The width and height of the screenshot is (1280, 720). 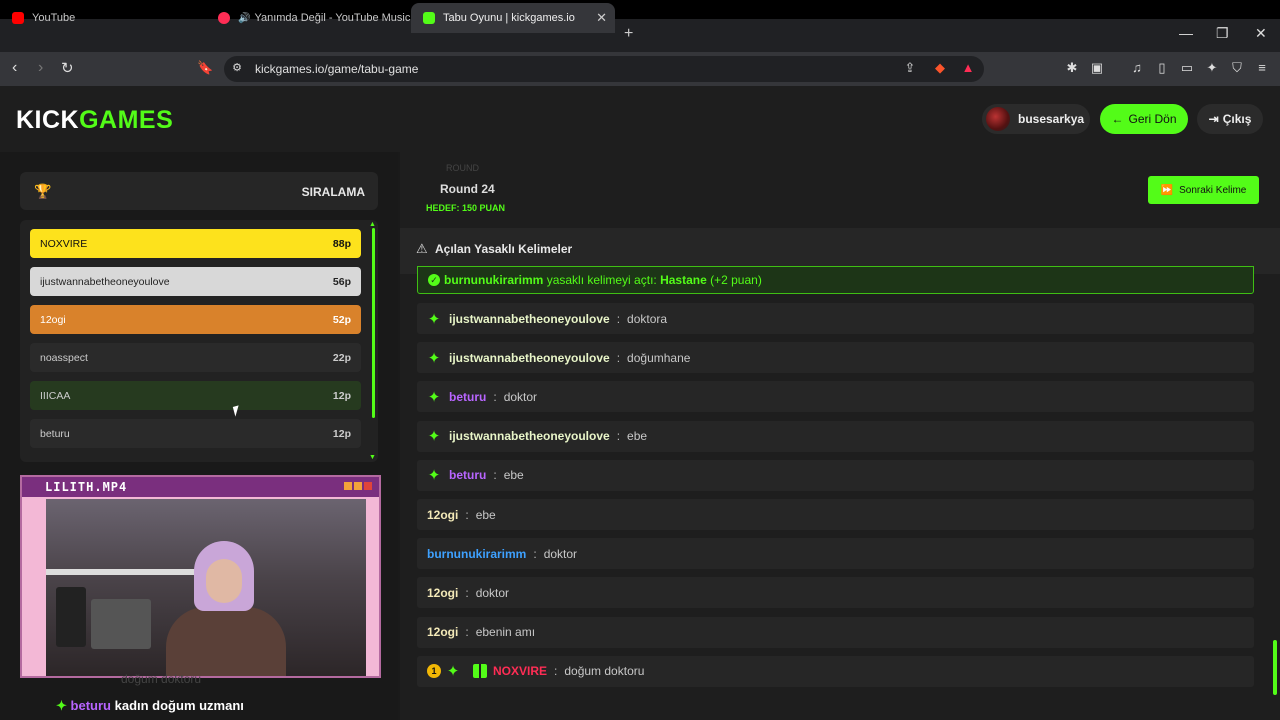 I want to click on scroll-down-icon: ▼, so click(x=372, y=457).